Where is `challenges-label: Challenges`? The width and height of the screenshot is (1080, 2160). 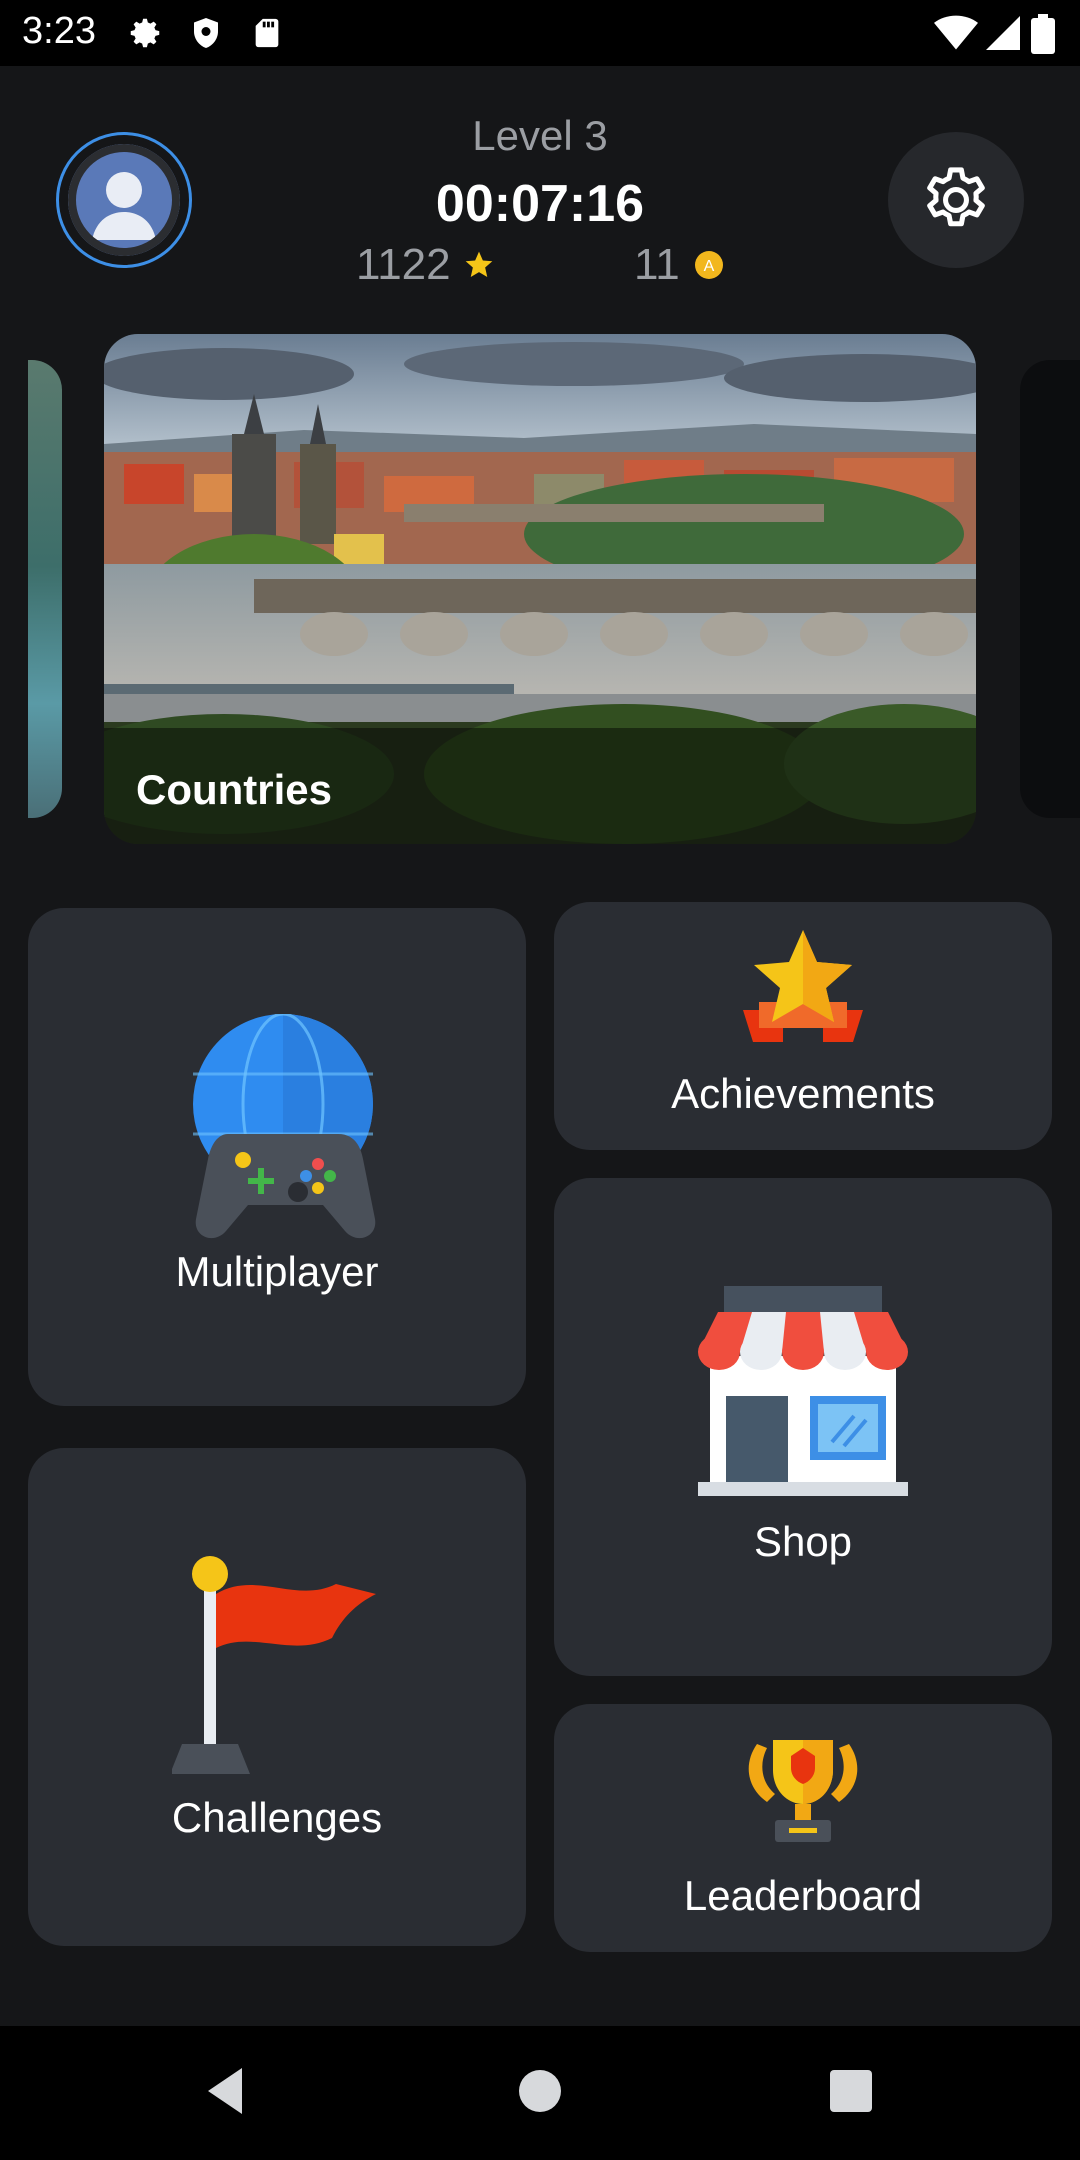
challenges-label: Challenges is located at coordinates (277, 1817).